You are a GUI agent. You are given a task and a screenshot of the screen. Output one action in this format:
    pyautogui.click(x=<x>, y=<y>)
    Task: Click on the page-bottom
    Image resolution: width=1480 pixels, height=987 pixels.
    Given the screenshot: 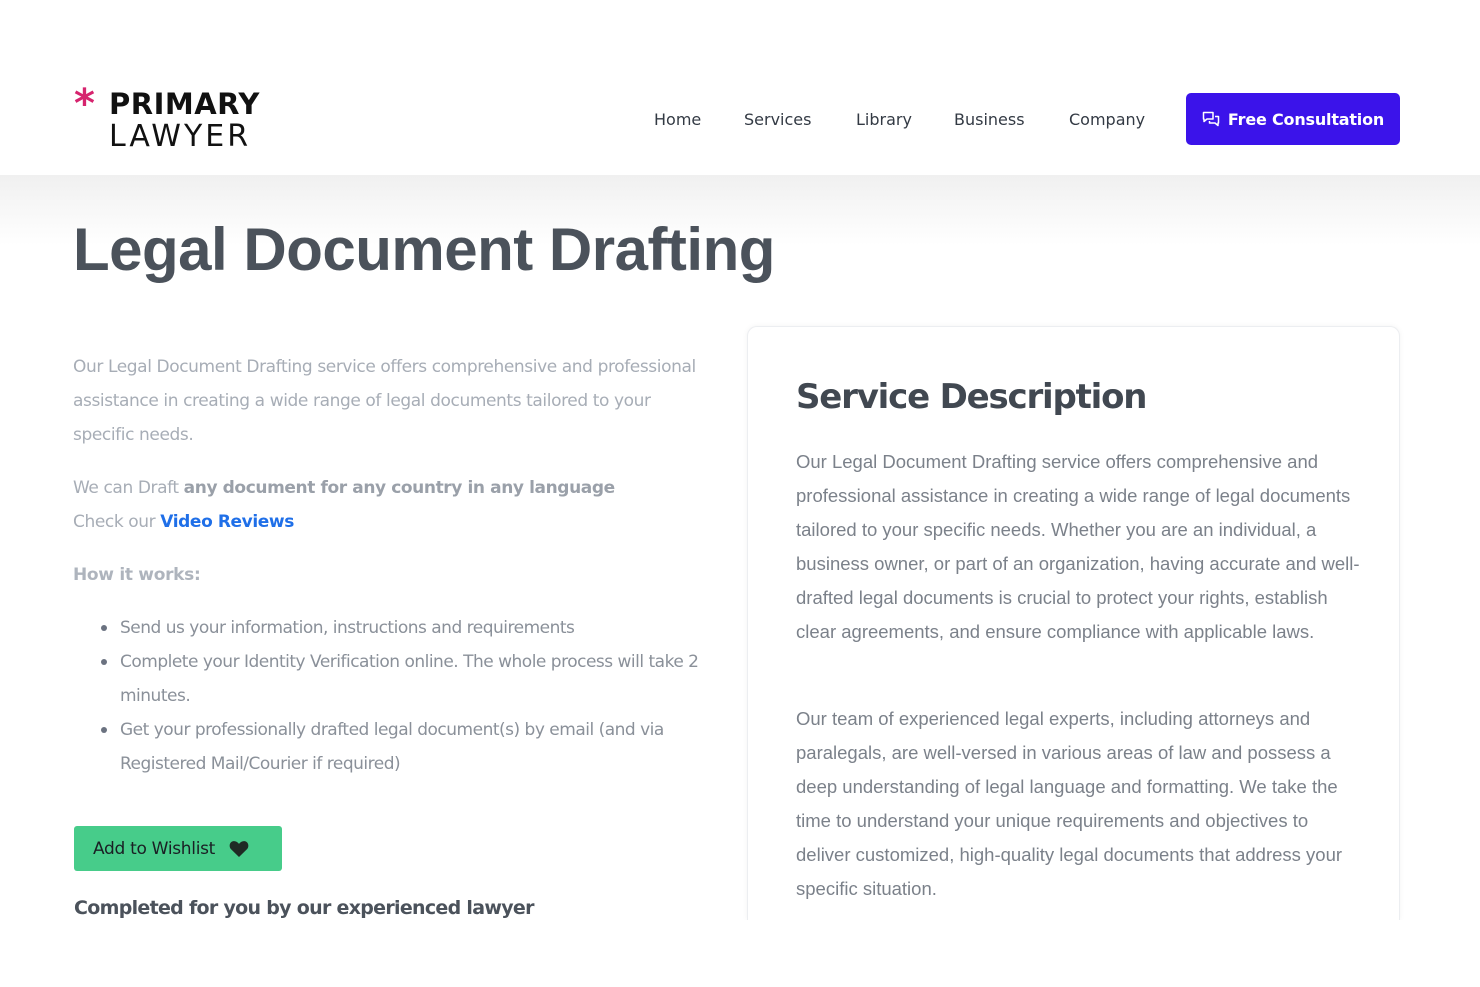 What is the action you would take?
    pyautogui.click(x=740, y=953)
    